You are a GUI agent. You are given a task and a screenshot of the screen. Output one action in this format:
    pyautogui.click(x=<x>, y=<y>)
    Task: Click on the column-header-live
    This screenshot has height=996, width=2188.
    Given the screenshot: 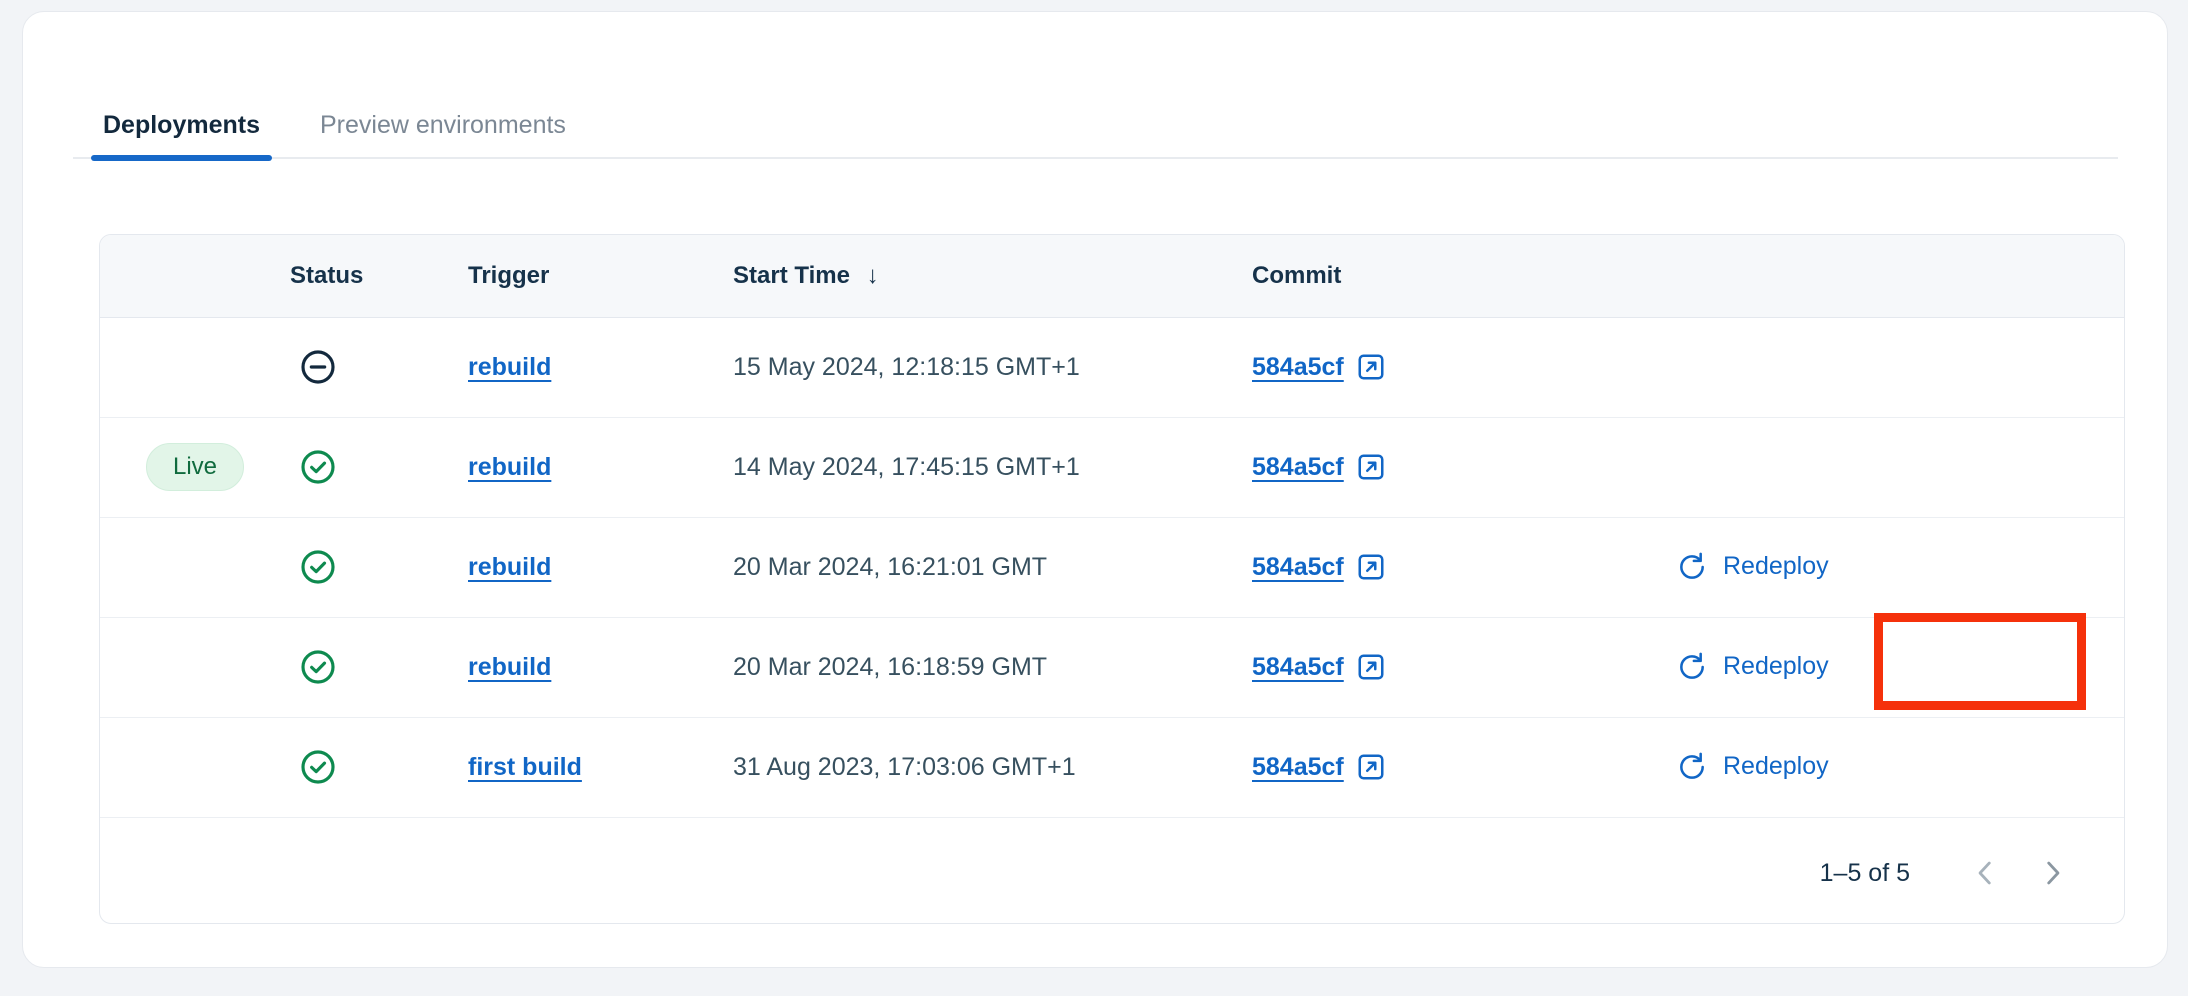 What is the action you would take?
    pyautogui.click(x=195, y=276)
    